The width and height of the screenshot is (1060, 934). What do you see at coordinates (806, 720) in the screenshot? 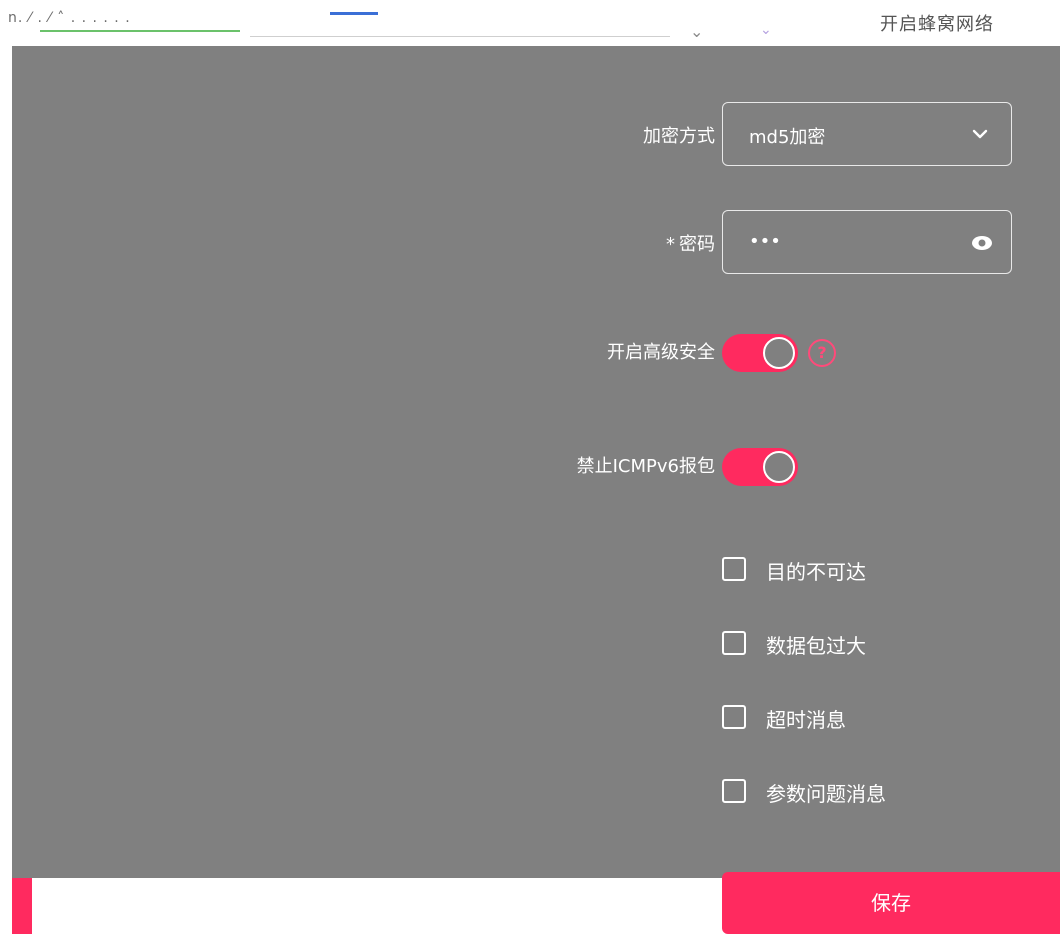
I see `checkbox-label: 超时消息` at bounding box center [806, 720].